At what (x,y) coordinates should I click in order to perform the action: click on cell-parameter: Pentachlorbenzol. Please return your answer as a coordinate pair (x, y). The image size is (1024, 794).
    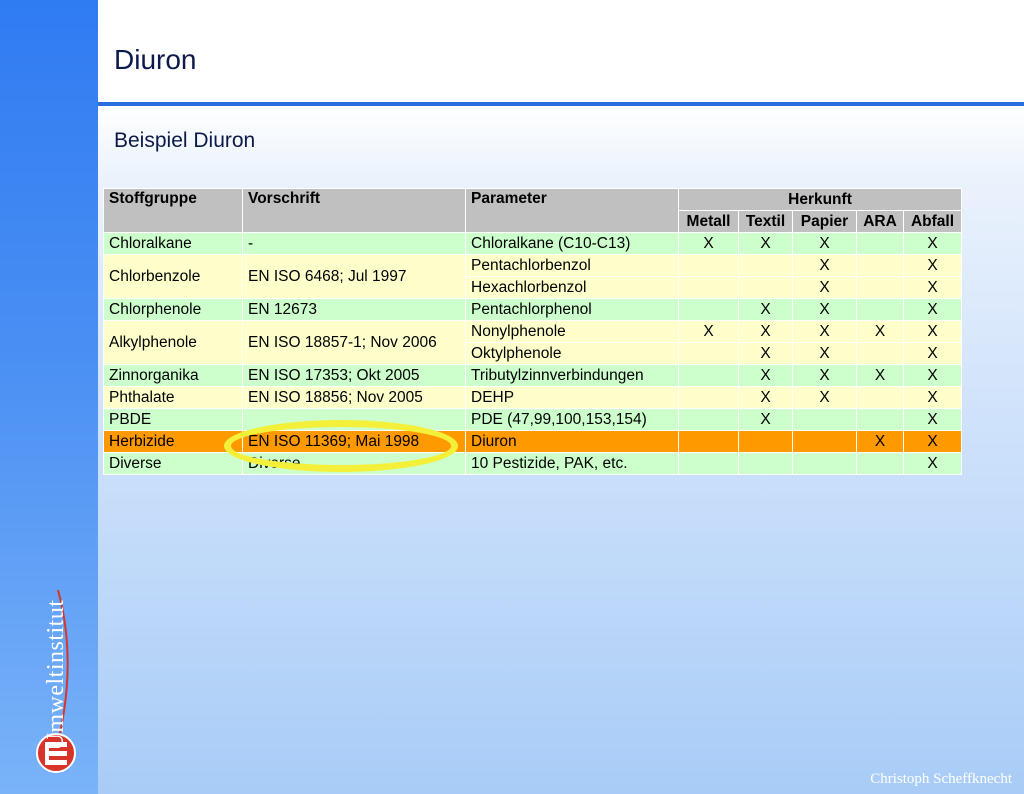
    Looking at the image, I should click on (572, 265).